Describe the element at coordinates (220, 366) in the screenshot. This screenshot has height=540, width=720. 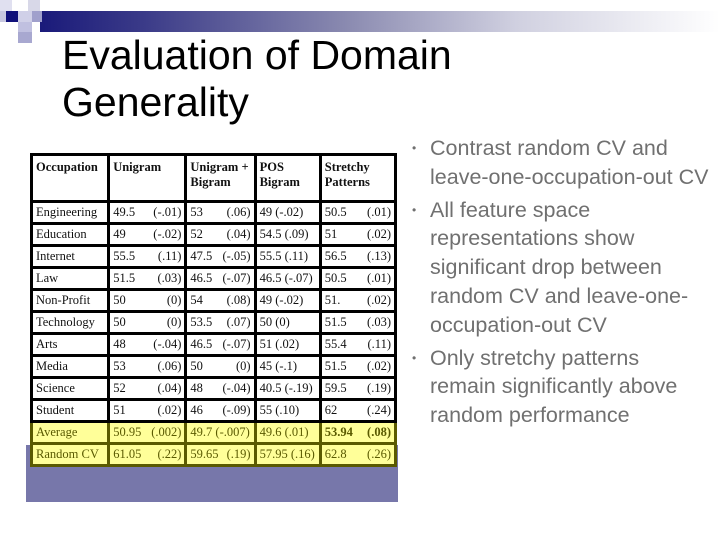
I see `cell-unigram-bigram: 50 (0)` at that location.